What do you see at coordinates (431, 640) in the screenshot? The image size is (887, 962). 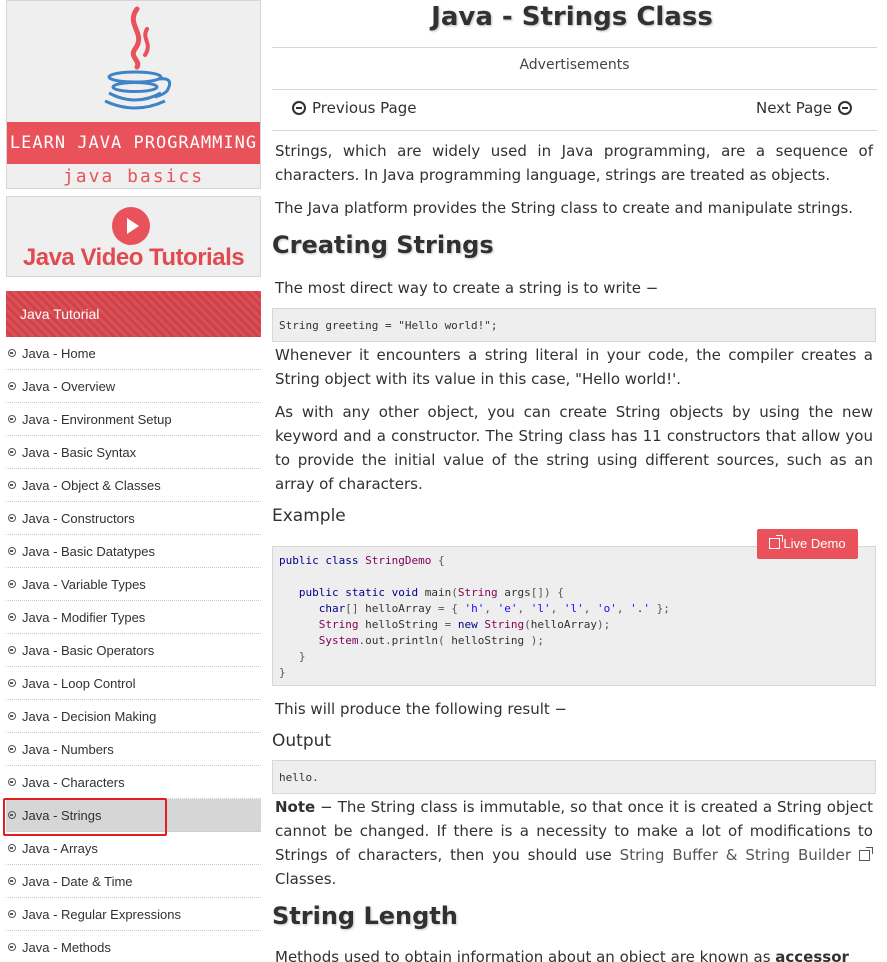 I see `code-line: System.out.println( helloString );` at bounding box center [431, 640].